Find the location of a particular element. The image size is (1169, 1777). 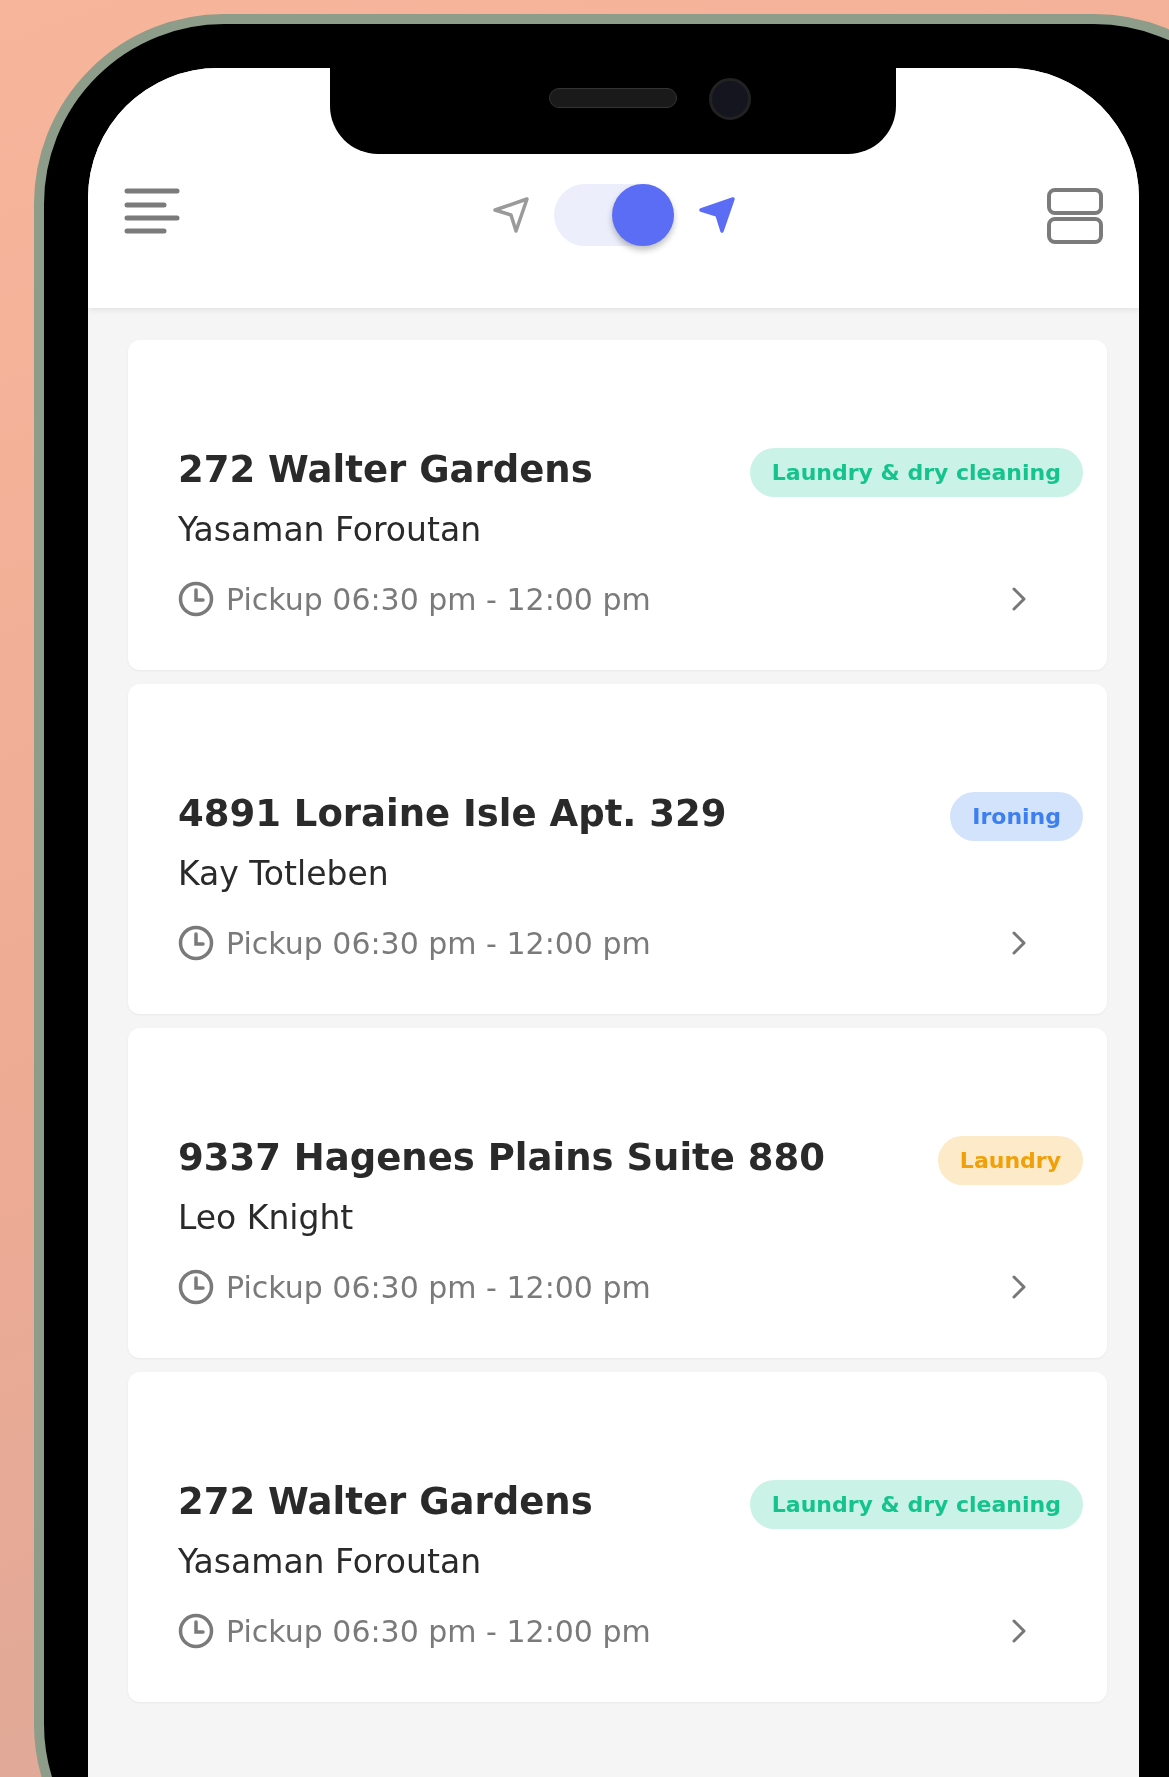

front-camera is located at coordinates (730, 99).